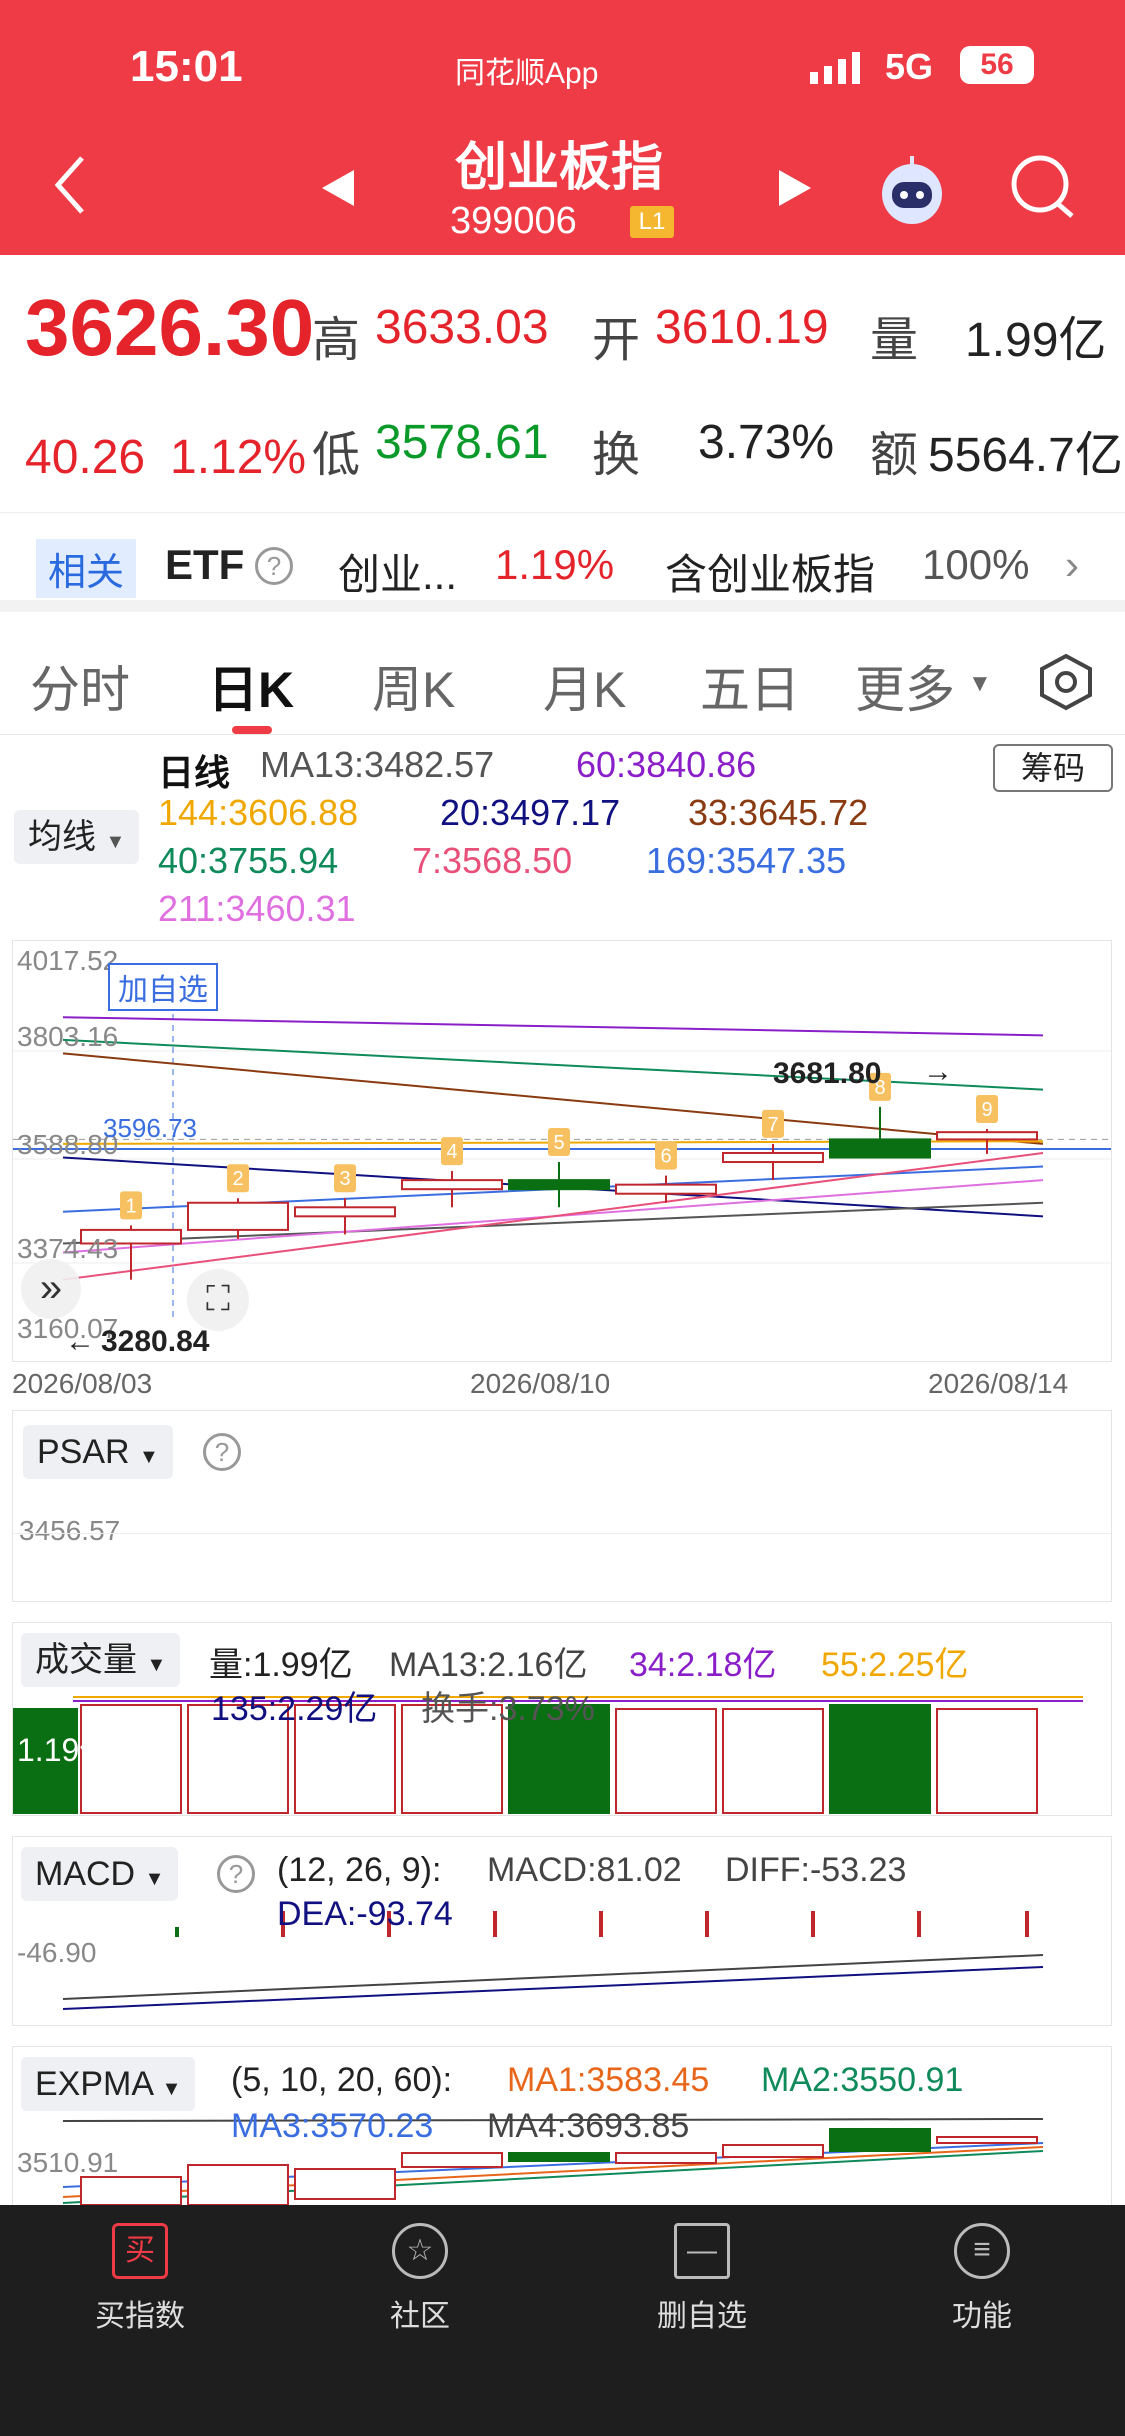  What do you see at coordinates (1066, 682) in the screenshot?
I see `settings-icon` at bounding box center [1066, 682].